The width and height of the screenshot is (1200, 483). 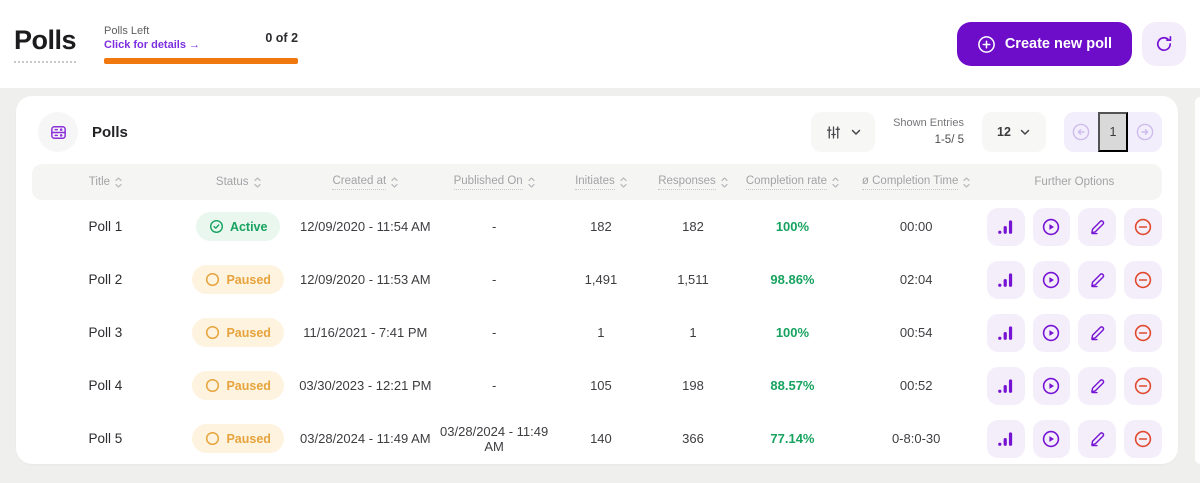 What do you see at coordinates (58, 132) in the screenshot?
I see `poll-rows-icon` at bounding box center [58, 132].